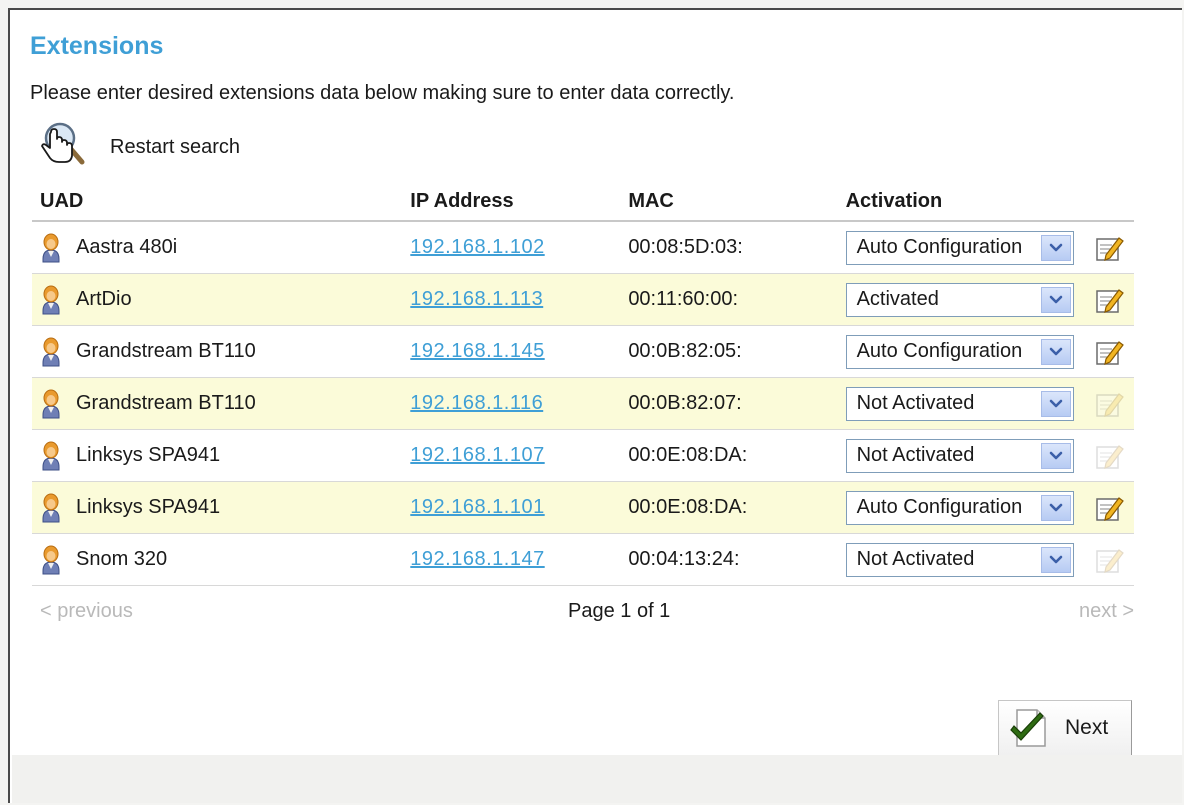 The height and width of the screenshot is (805, 1184). Describe the element at coordinates (511, 202) in the screenshot. I see `header-ip-address: IP Address` at that location.